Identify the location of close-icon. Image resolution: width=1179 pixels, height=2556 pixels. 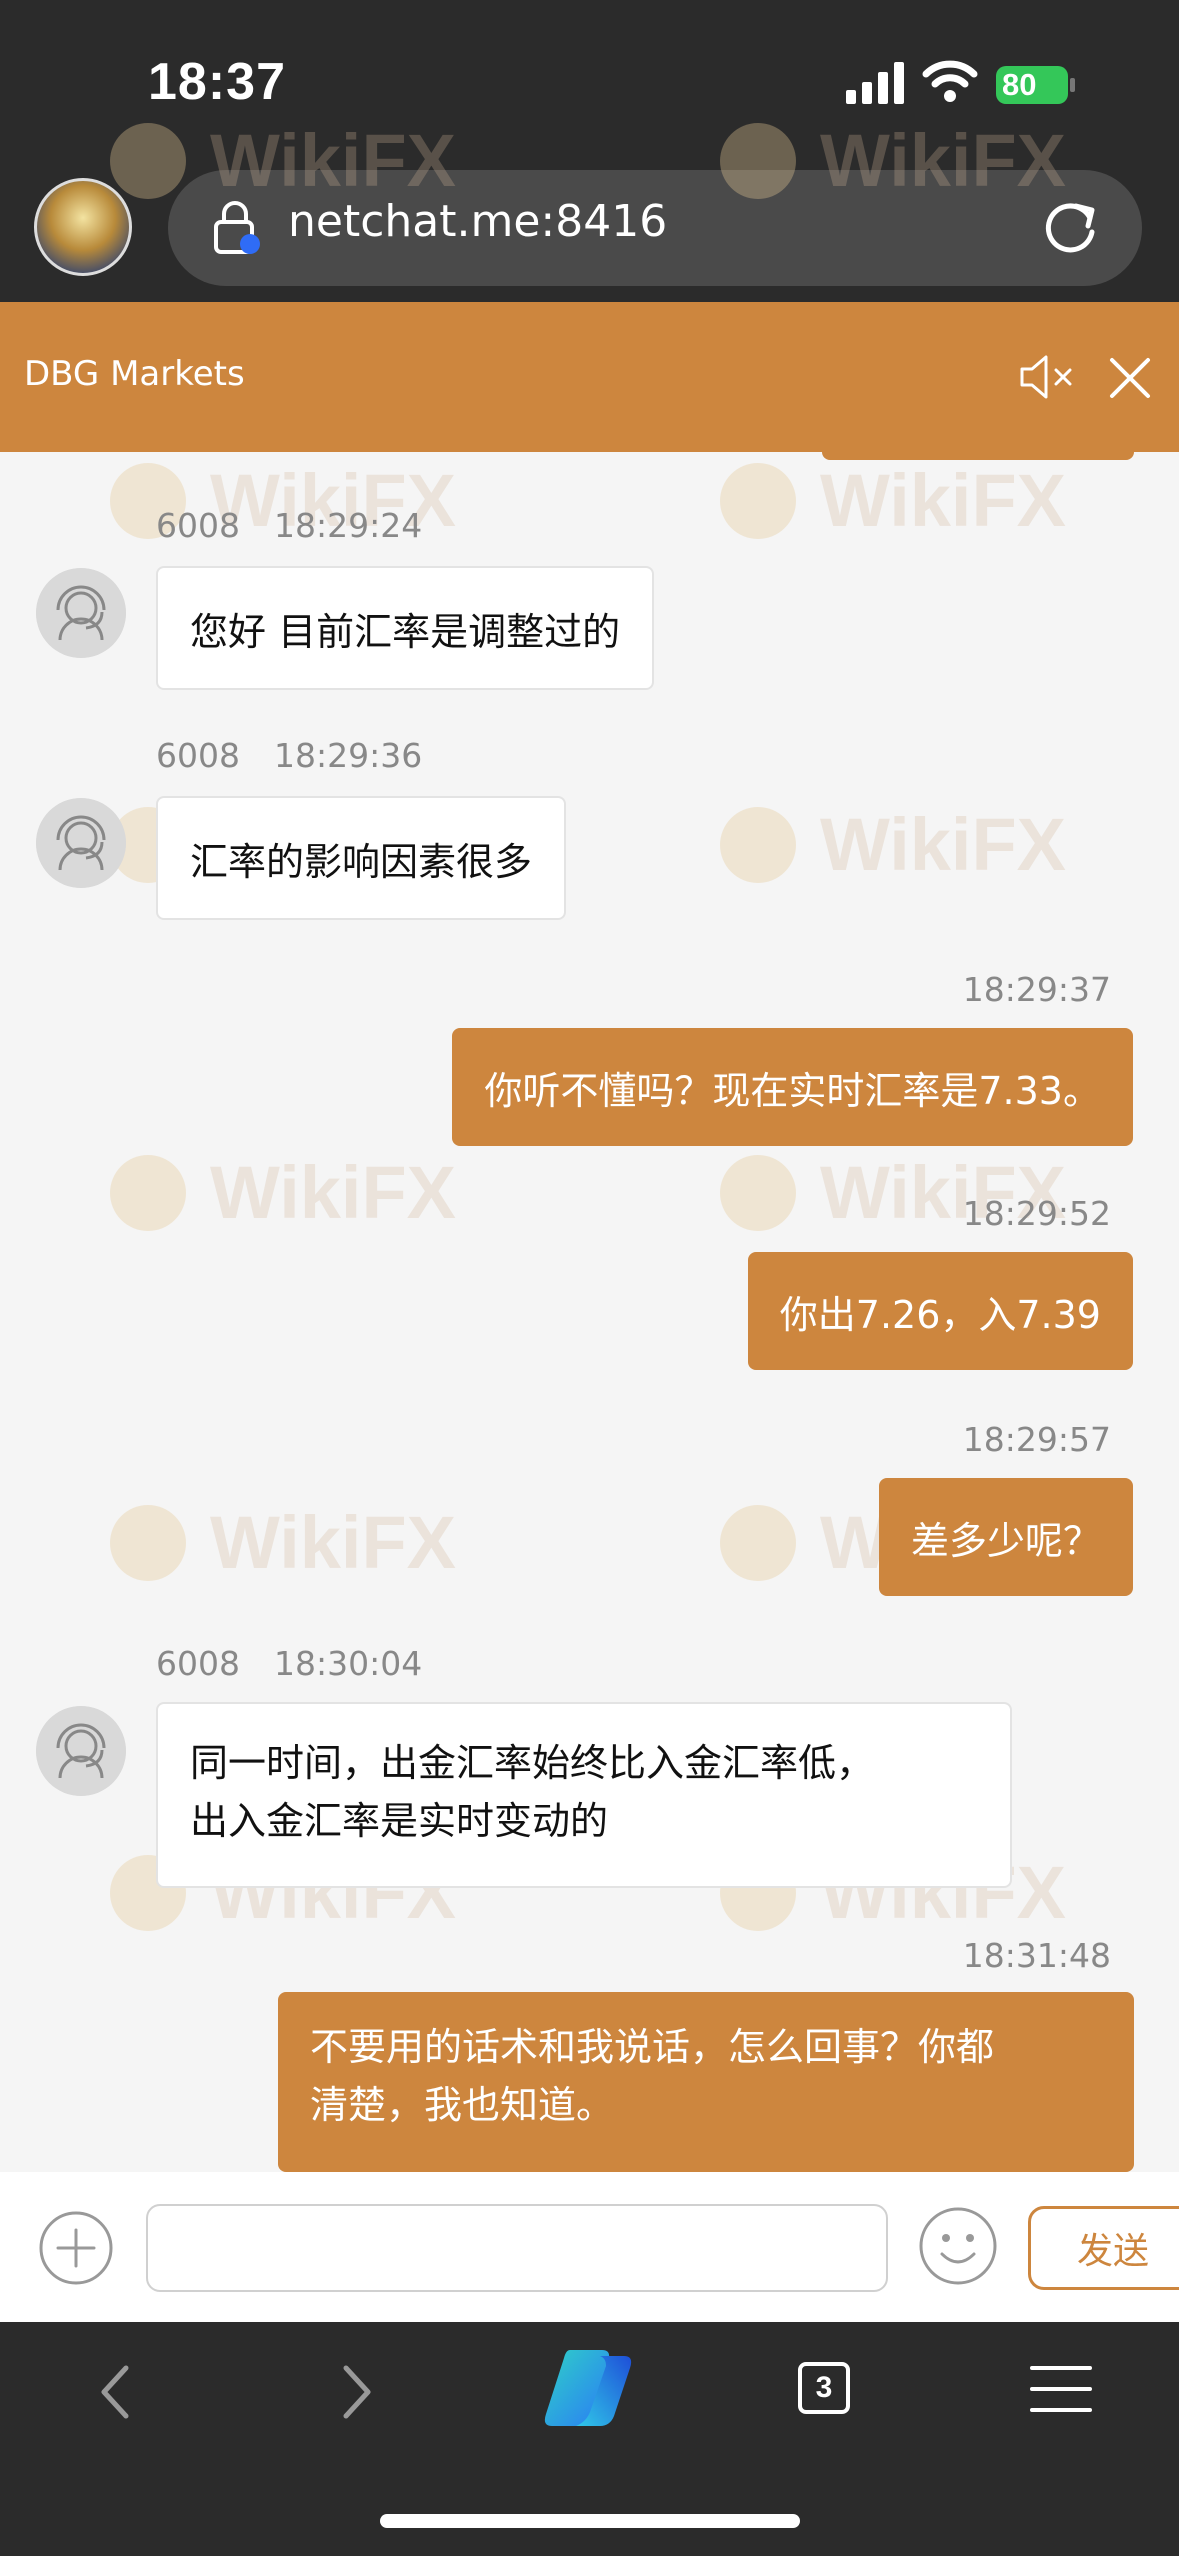
(1130, 378).